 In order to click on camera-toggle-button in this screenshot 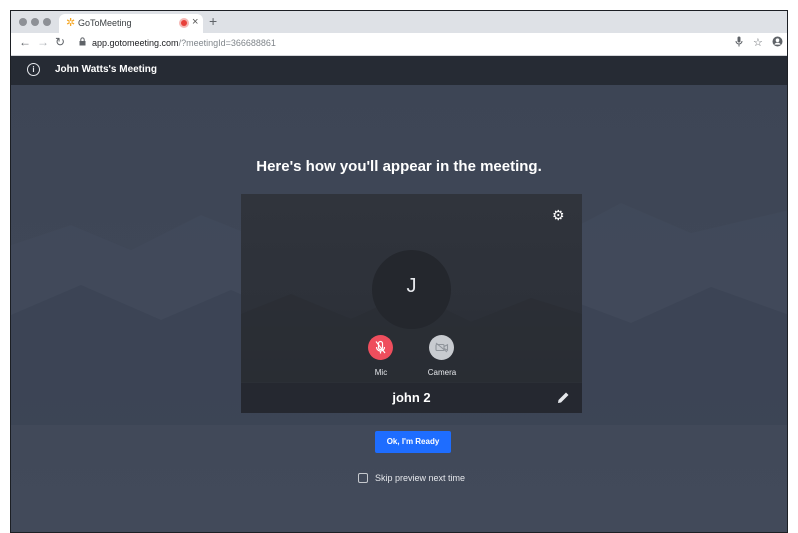, I will do `click(441, 347)`.